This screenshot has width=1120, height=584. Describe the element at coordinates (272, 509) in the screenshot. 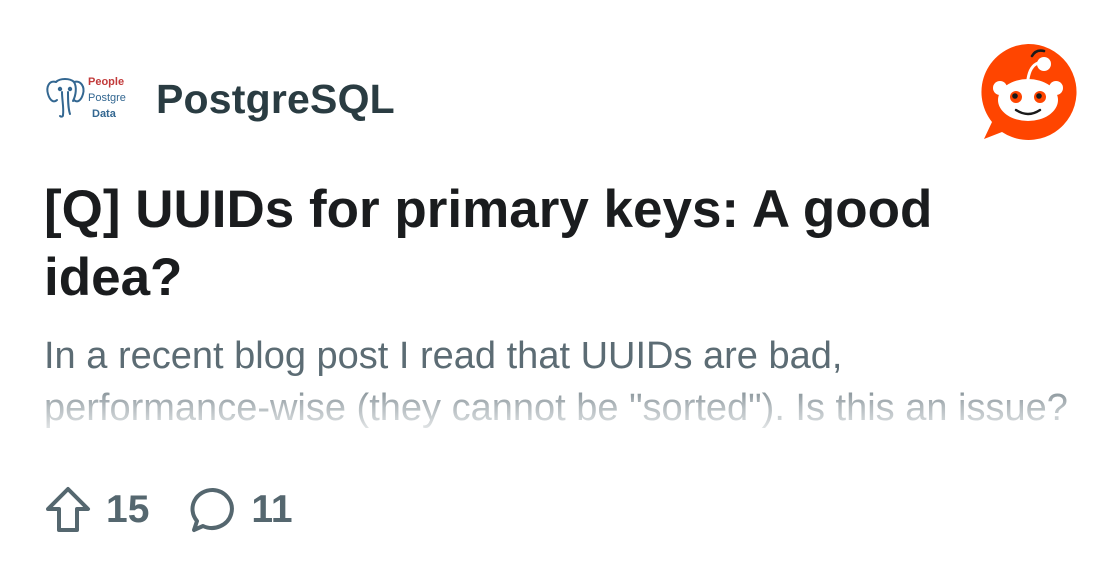

I see `comment-count: 11` at that location.